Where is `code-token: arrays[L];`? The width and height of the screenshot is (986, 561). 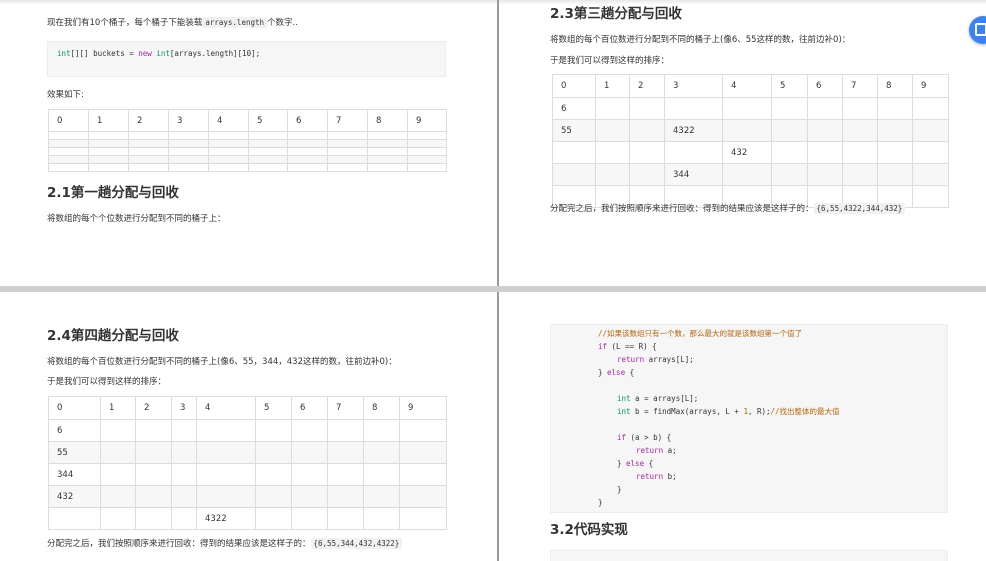
code-token: arrays[L]; is located at coordinates (669, 359).